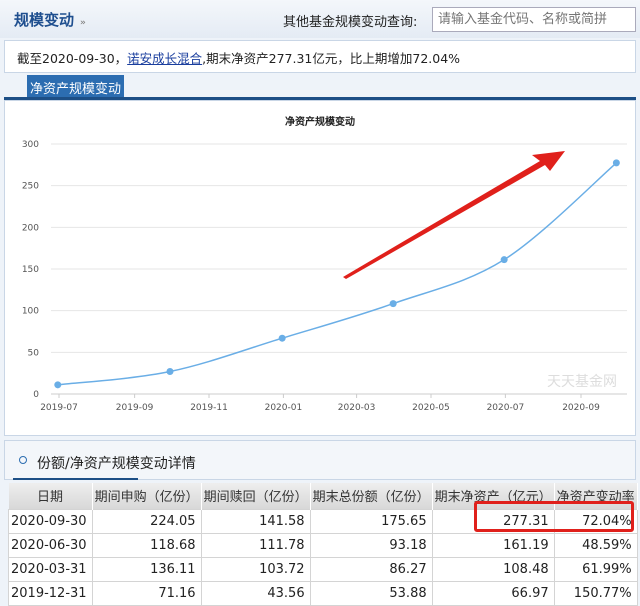 The width and height of the screenshot is (640, 606). I want to click on x-tick-label: 2019-11, so click(209, 408).